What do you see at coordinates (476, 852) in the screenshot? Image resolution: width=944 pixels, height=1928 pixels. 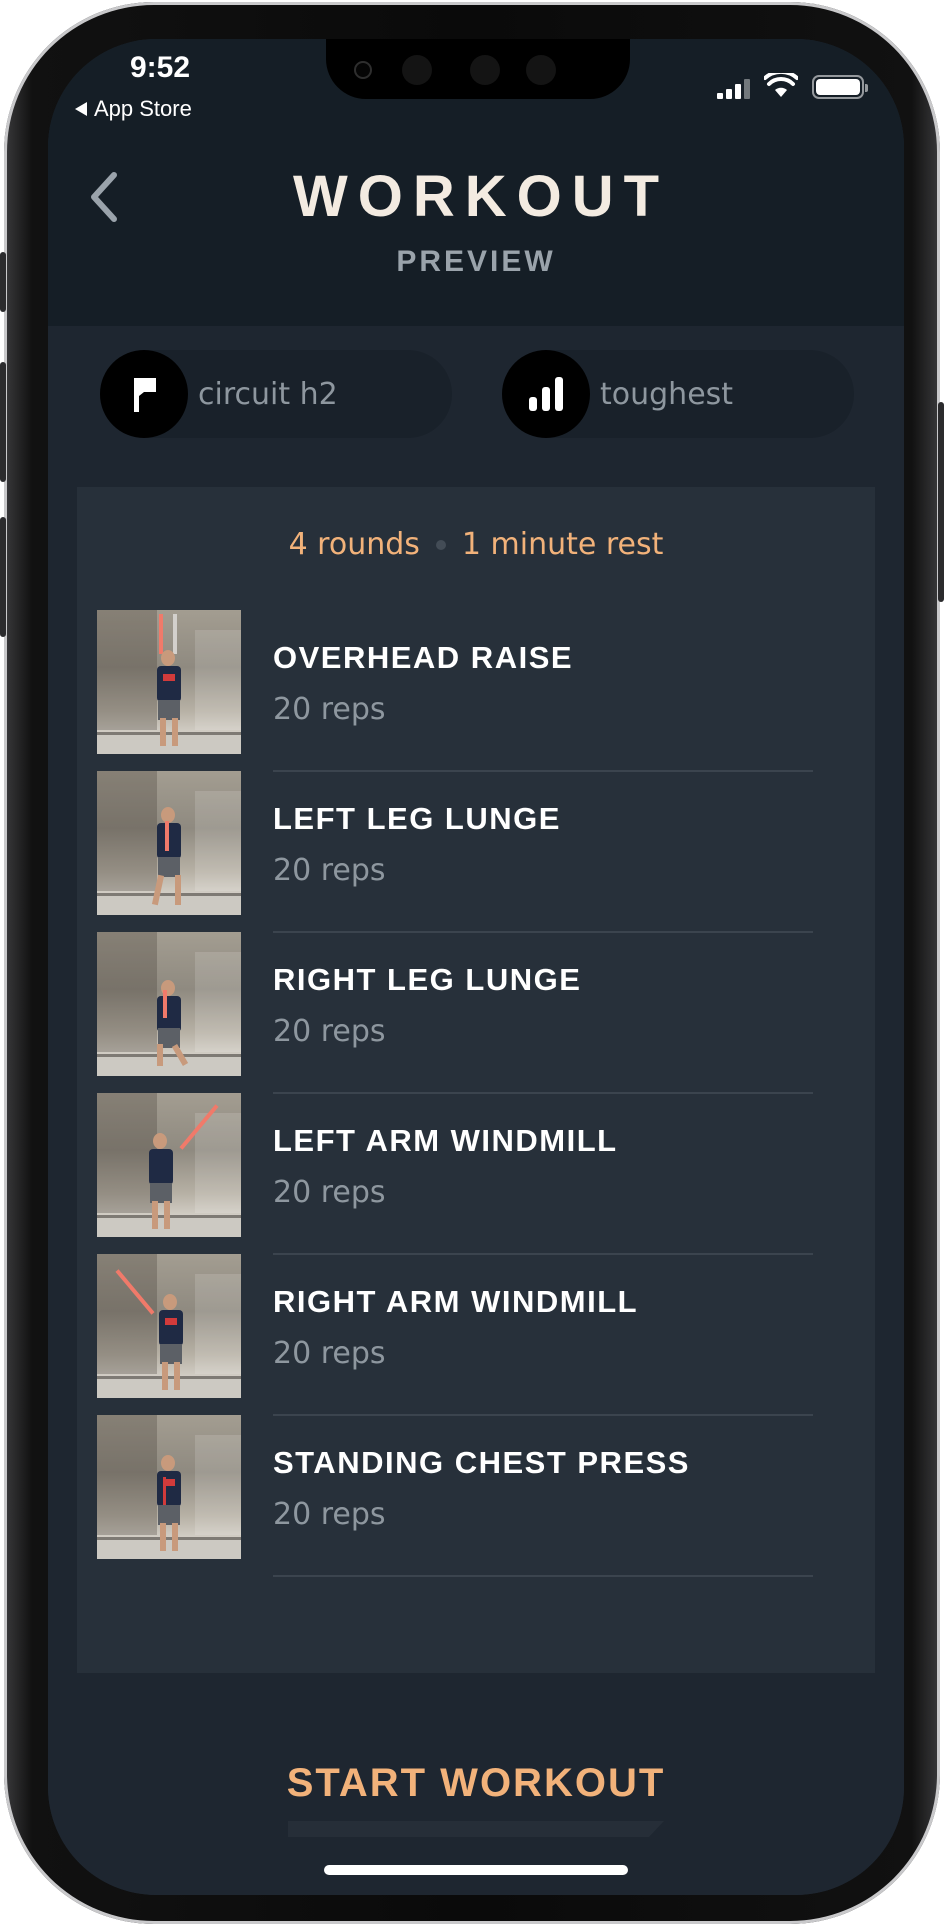 I see `exercise-row: LEFT LEG LUNGE 20 reps` at bounding box center [476, 852].